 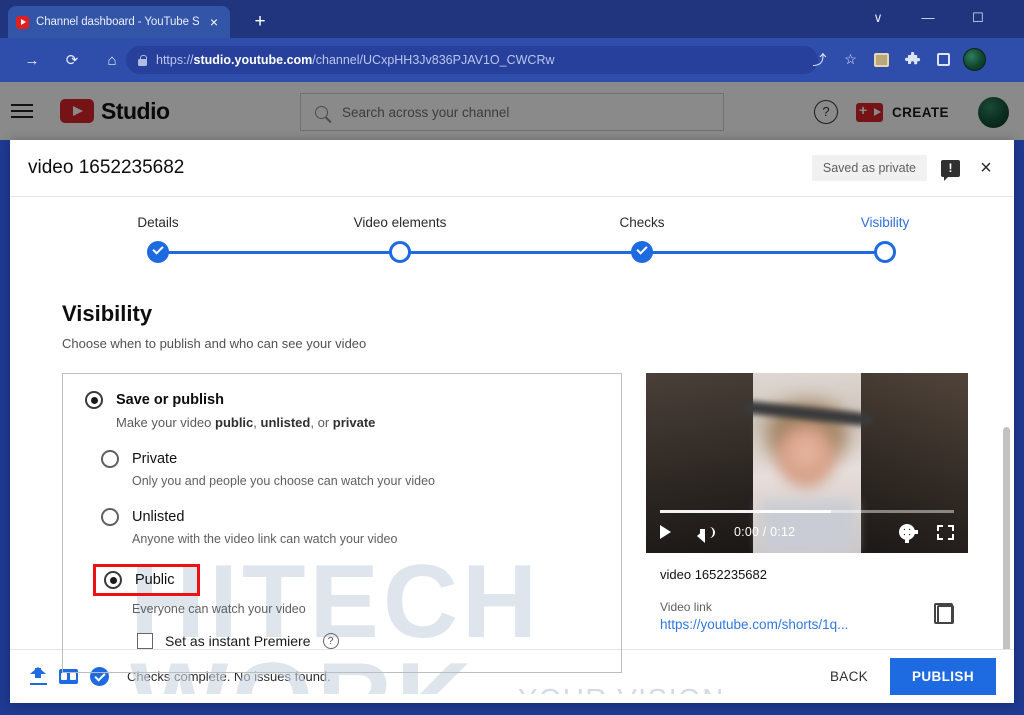 What do you see at coordinates (155, 580) in the screenshot?
I see `option-label-public: Public` at bounding box center [155, 580].